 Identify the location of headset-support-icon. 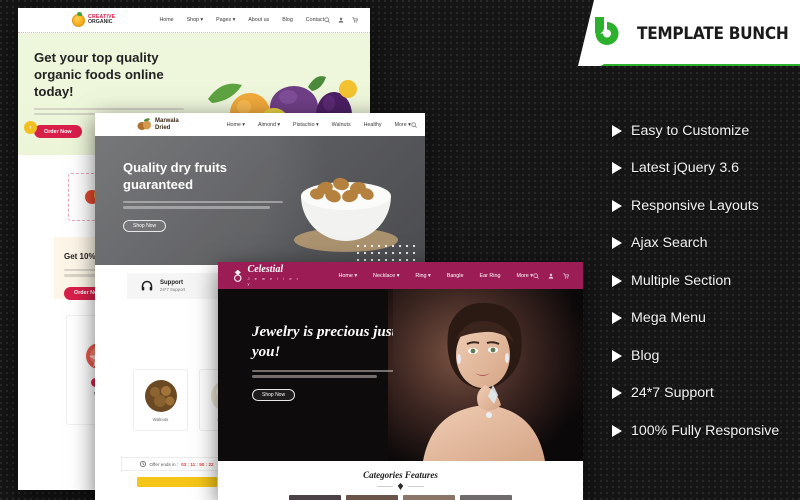
(147, 285).